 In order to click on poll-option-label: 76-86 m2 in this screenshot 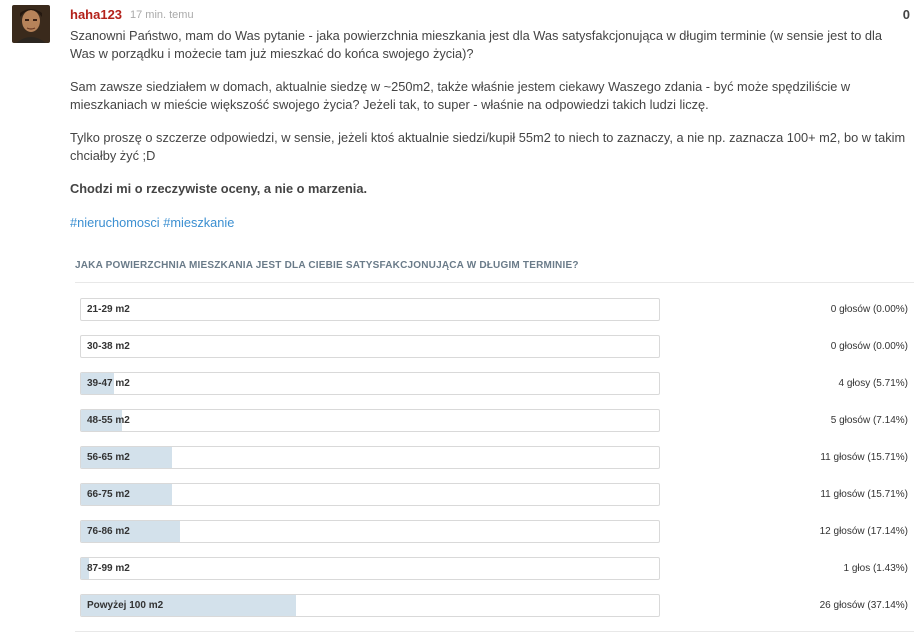, I will do `click(108, 531)`.